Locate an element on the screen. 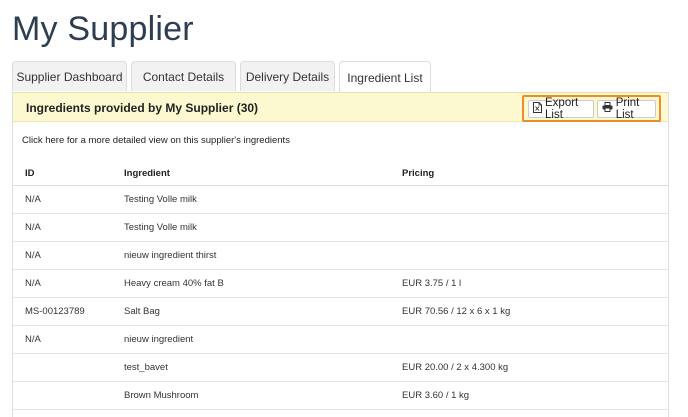 Image resolution: width=688 pixels, height=417 pixels. table-row: N/A nieuw ingredient is located at coordinates (341, 339).